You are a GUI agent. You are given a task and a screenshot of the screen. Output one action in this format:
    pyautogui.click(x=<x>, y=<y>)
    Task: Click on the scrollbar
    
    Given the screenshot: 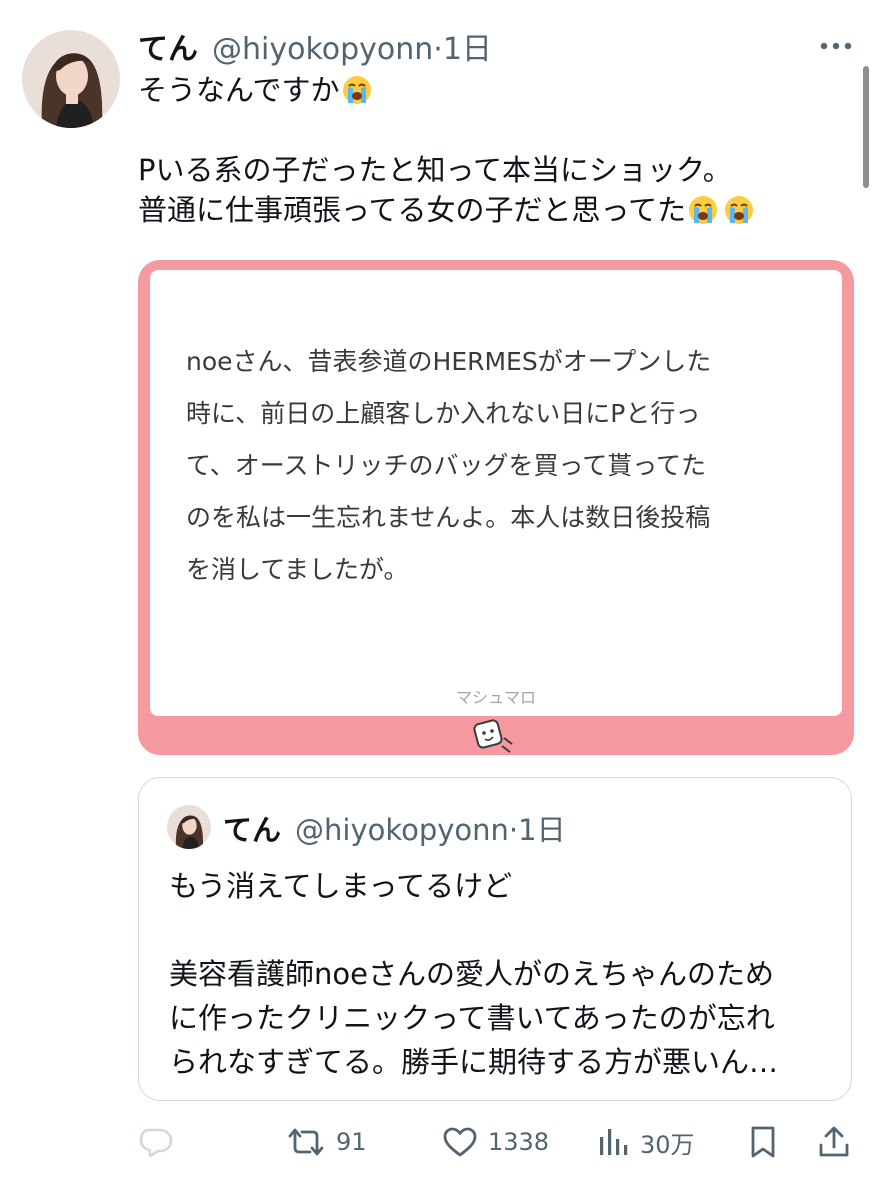 What is the action you would take?
    pyautogui.click(x=866, y=127)
    